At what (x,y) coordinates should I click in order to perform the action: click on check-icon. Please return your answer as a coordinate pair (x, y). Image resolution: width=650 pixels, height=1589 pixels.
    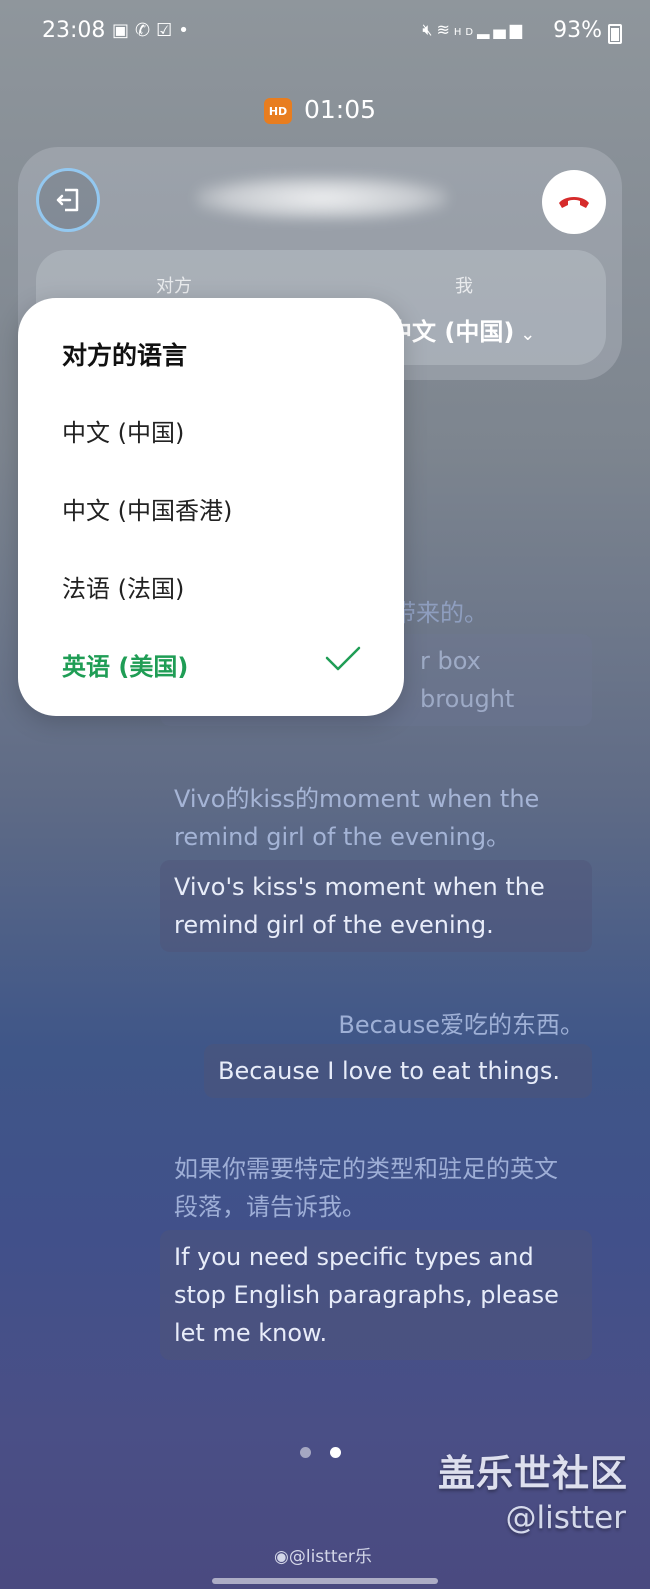
    Looking at the image, I should click on (343, 658).